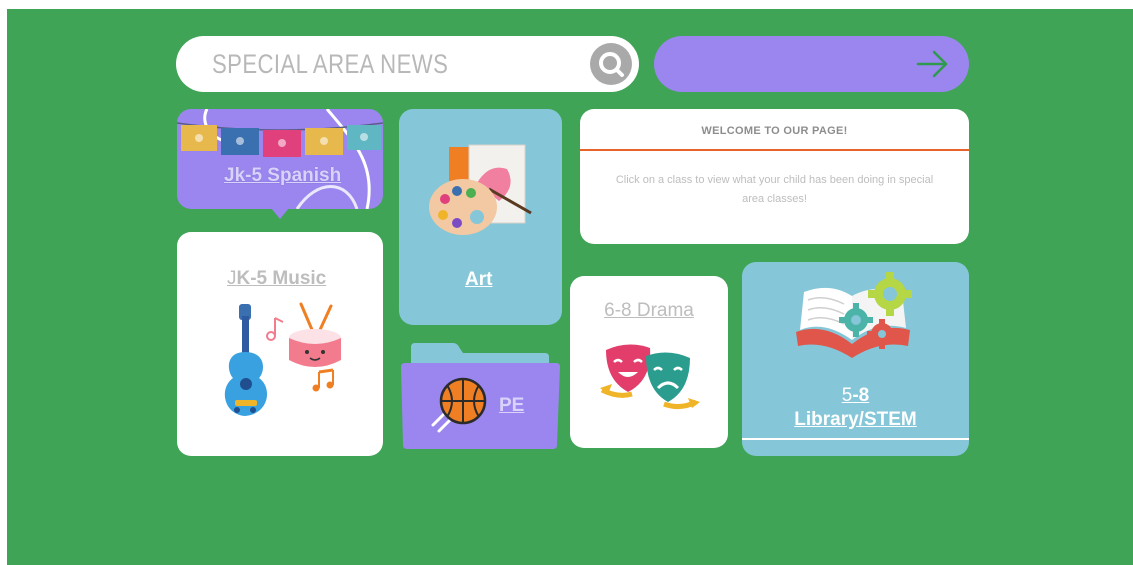 This screenshot has width=1133, height=565. Describe the element at coordinates (855, 408) in the screenshot. I see `library-link: 5-8 Library/STEM` at that location.